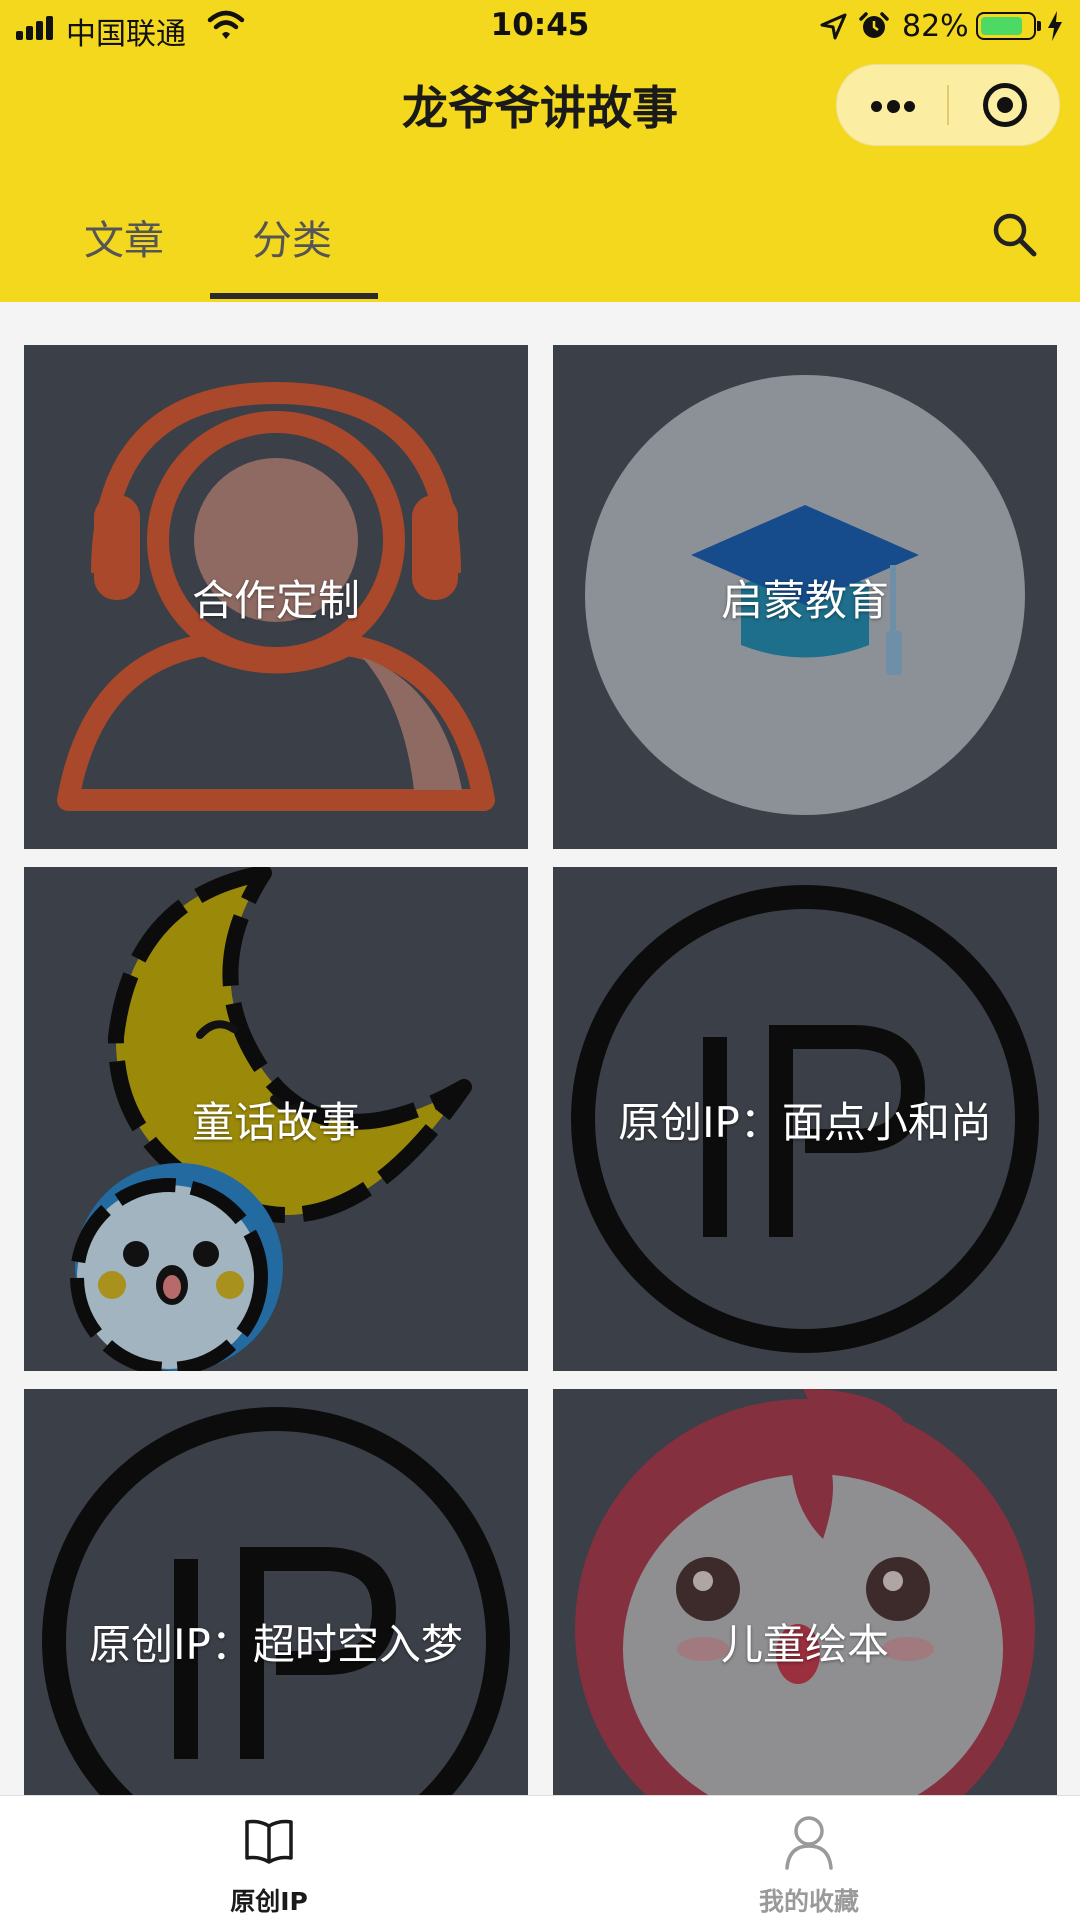 Image resolution: width=1080 pixels, height=1921 pixels. I want to click on tabbar-item-my-favorites: 我的收藏, so click(809, 1858).